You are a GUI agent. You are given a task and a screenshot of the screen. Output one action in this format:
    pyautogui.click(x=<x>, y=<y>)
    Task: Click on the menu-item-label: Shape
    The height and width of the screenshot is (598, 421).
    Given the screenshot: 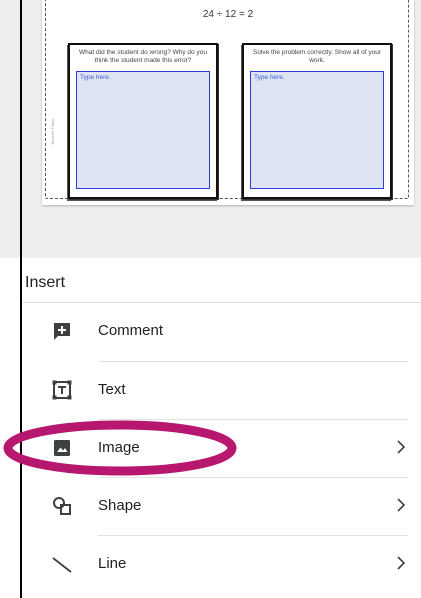 What is the action you would take?
    pyautogui.click(x=120, y=505)
    